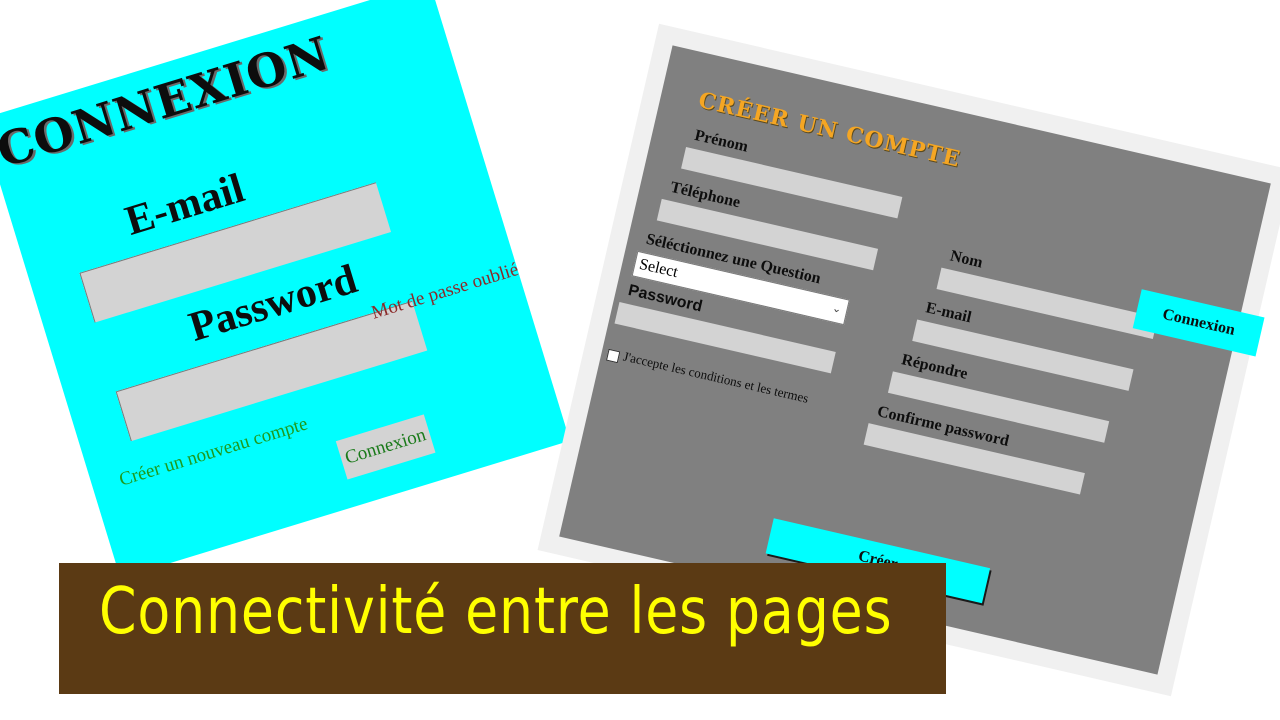 This screenshot has height=720, width=1280. Describe the element at coordinates (966, 259) in the screenshot. I see `nom-label: Nom` at that location.